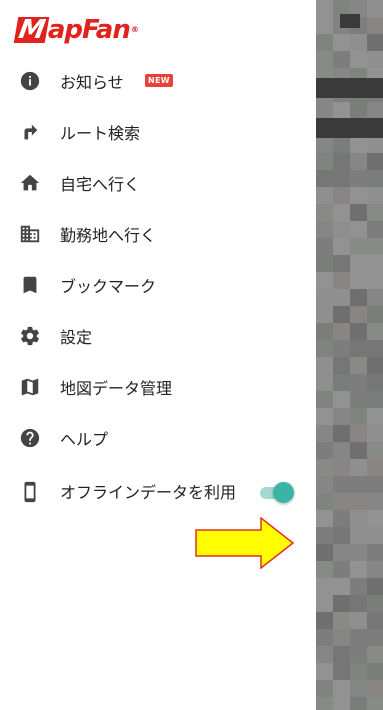 This screenshot has width=383, height=710. I want to click on annotation-arrow, so click(245, 543).